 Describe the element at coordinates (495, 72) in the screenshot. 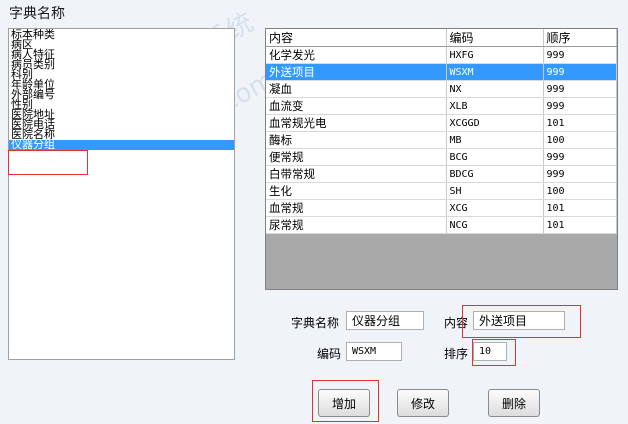

I see `cell-code: WSXM` at that location.